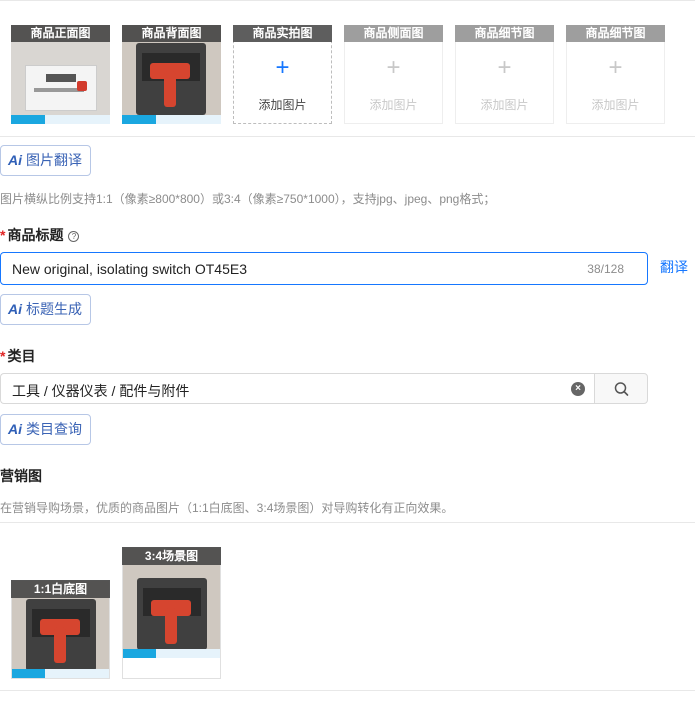  Describe the element at coordinates (171, 556) in the screenshot. I see `marketing-slot-scene-caption: 3:4场景图` at that location.